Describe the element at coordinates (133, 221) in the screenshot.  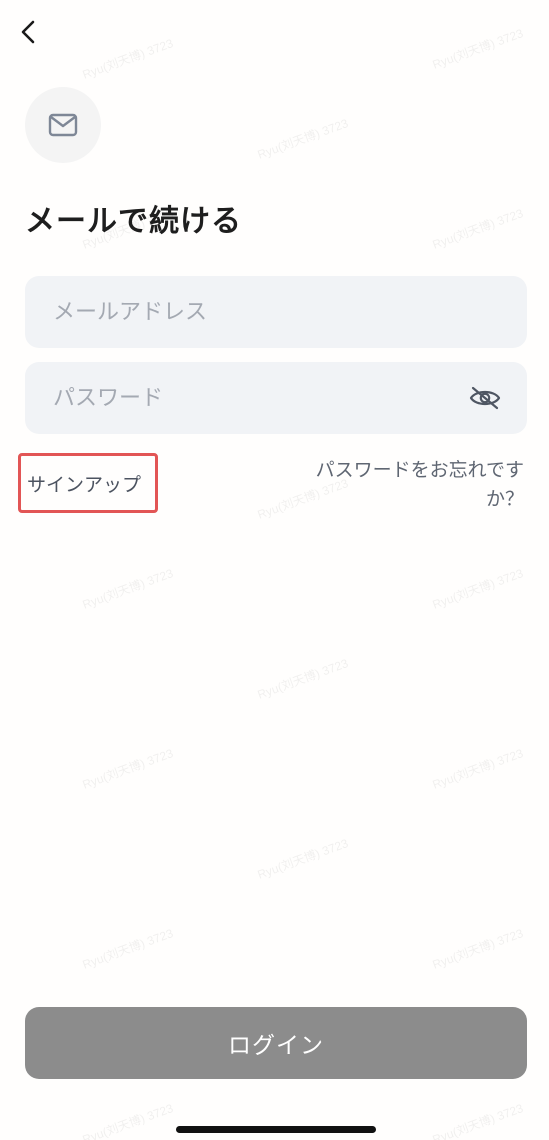
I see `page-title: メールで続ける` at that location.